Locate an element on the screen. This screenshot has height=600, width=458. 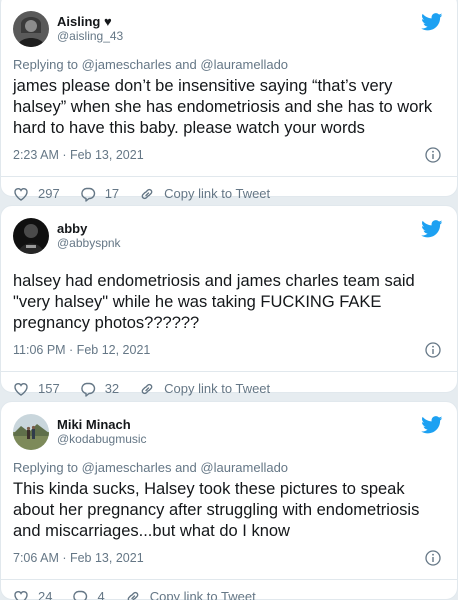
display-name: Miki Minach is located at coordinates (102, 424).